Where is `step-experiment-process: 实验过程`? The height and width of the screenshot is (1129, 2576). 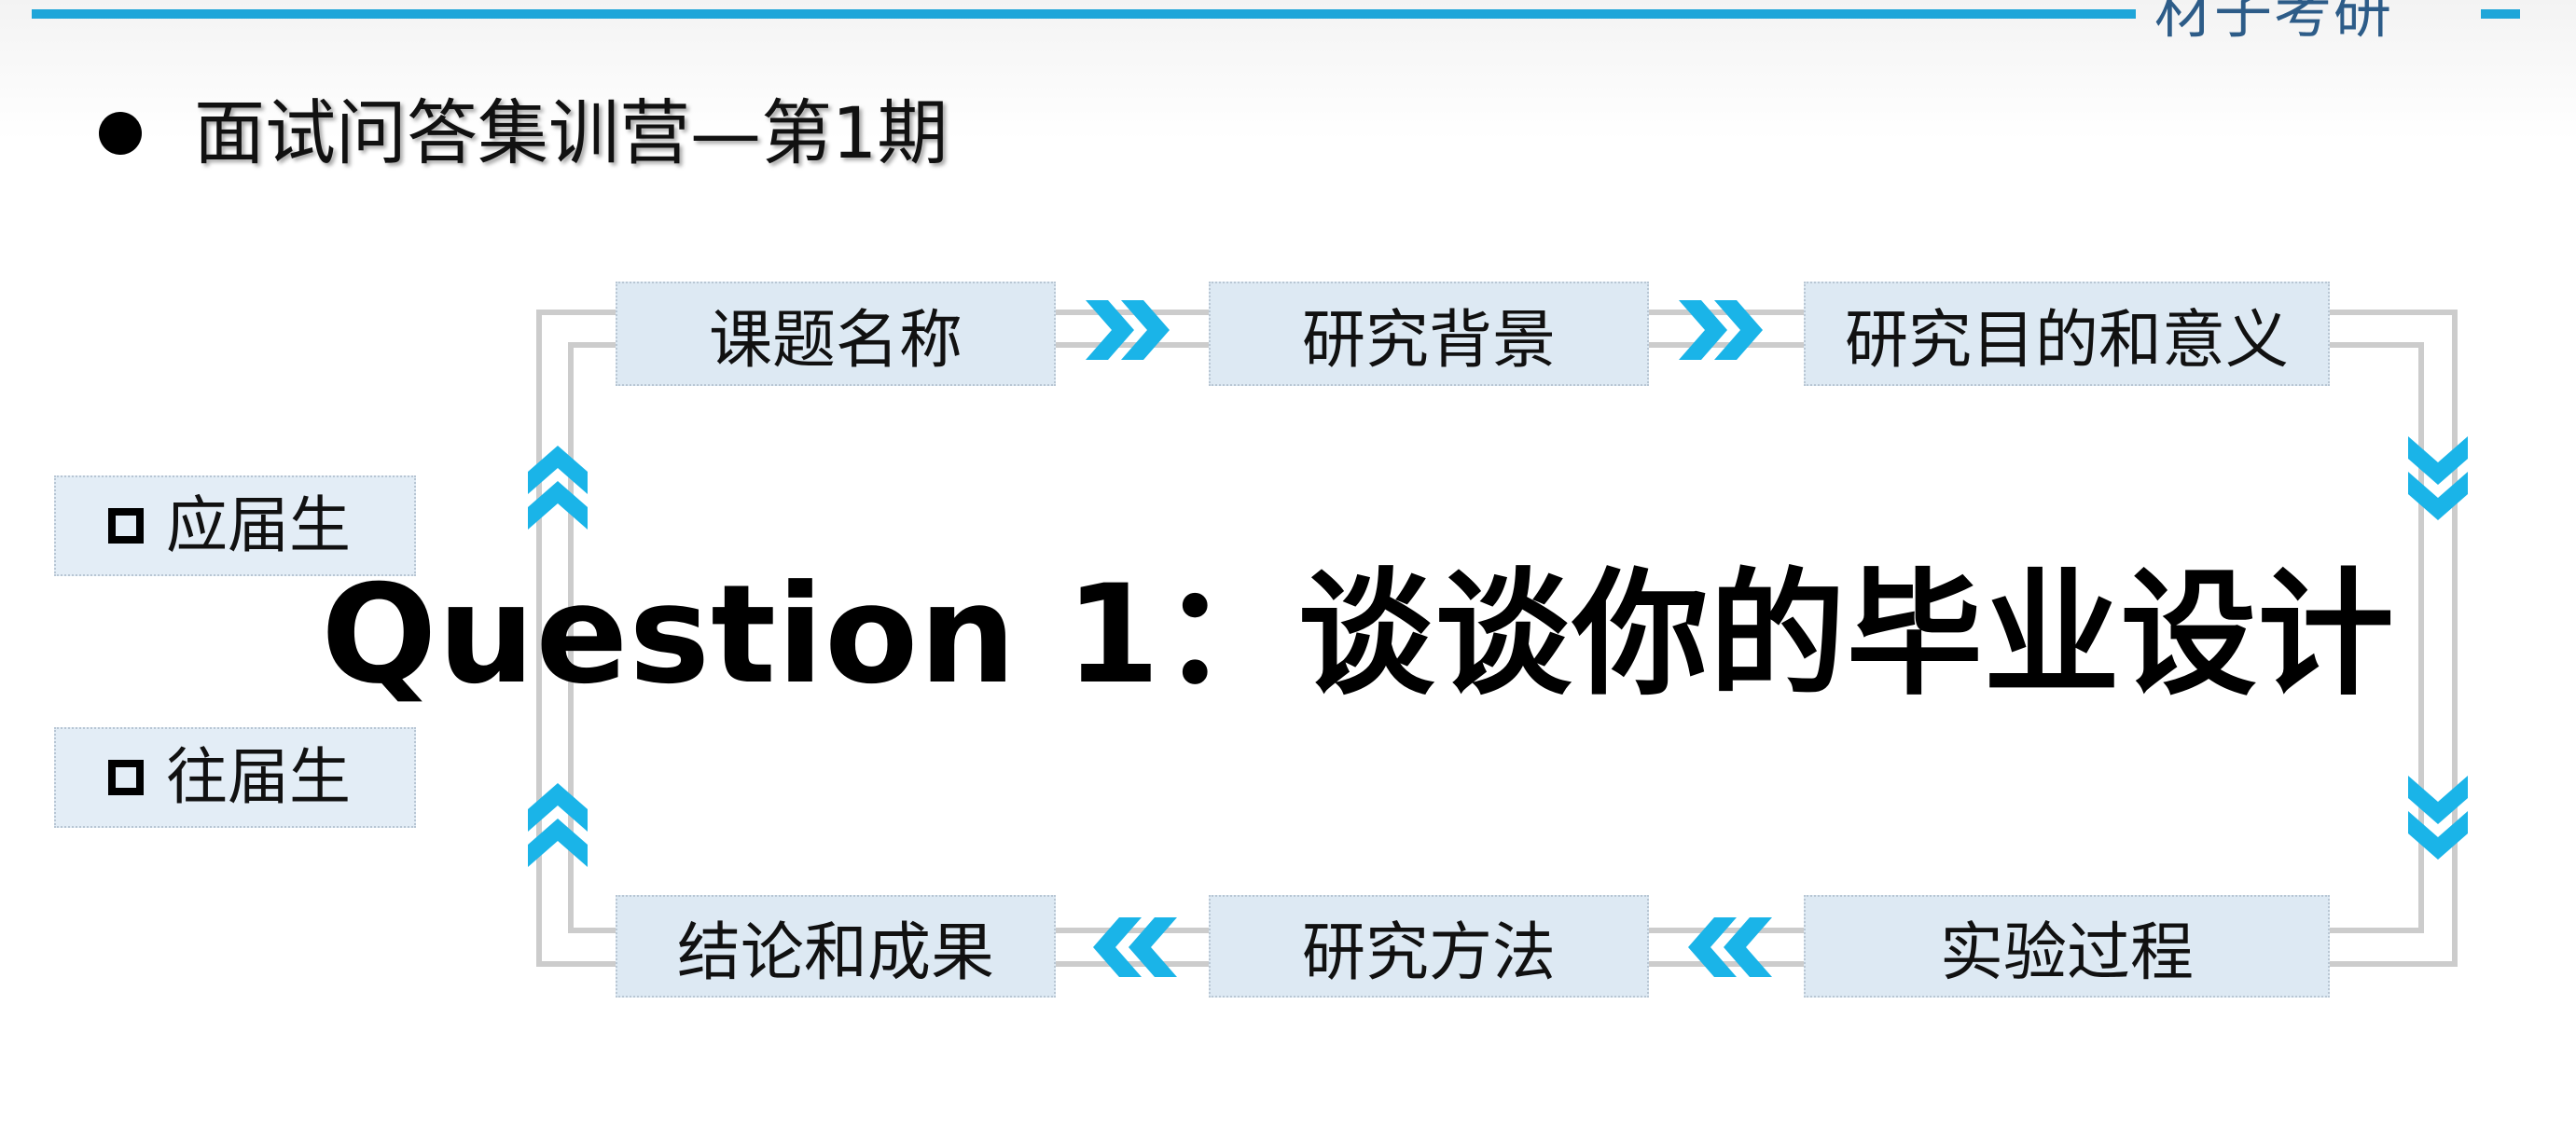 step-experiment-process: 实验过程 is located at coordinates (2067, 946).